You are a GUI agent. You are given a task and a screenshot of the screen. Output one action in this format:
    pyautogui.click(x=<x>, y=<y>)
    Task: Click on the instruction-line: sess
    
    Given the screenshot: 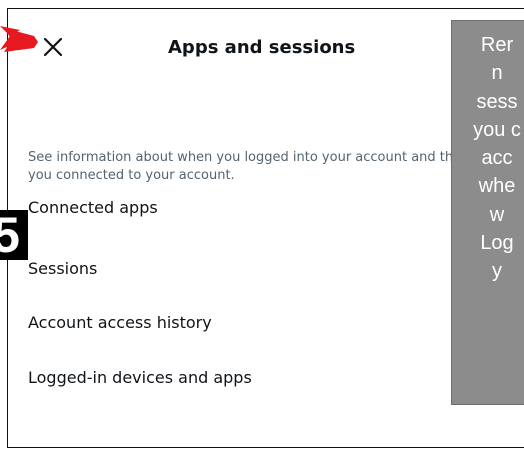 What is the action you would take?
    pyautogui.click(x=497, y=101)
    